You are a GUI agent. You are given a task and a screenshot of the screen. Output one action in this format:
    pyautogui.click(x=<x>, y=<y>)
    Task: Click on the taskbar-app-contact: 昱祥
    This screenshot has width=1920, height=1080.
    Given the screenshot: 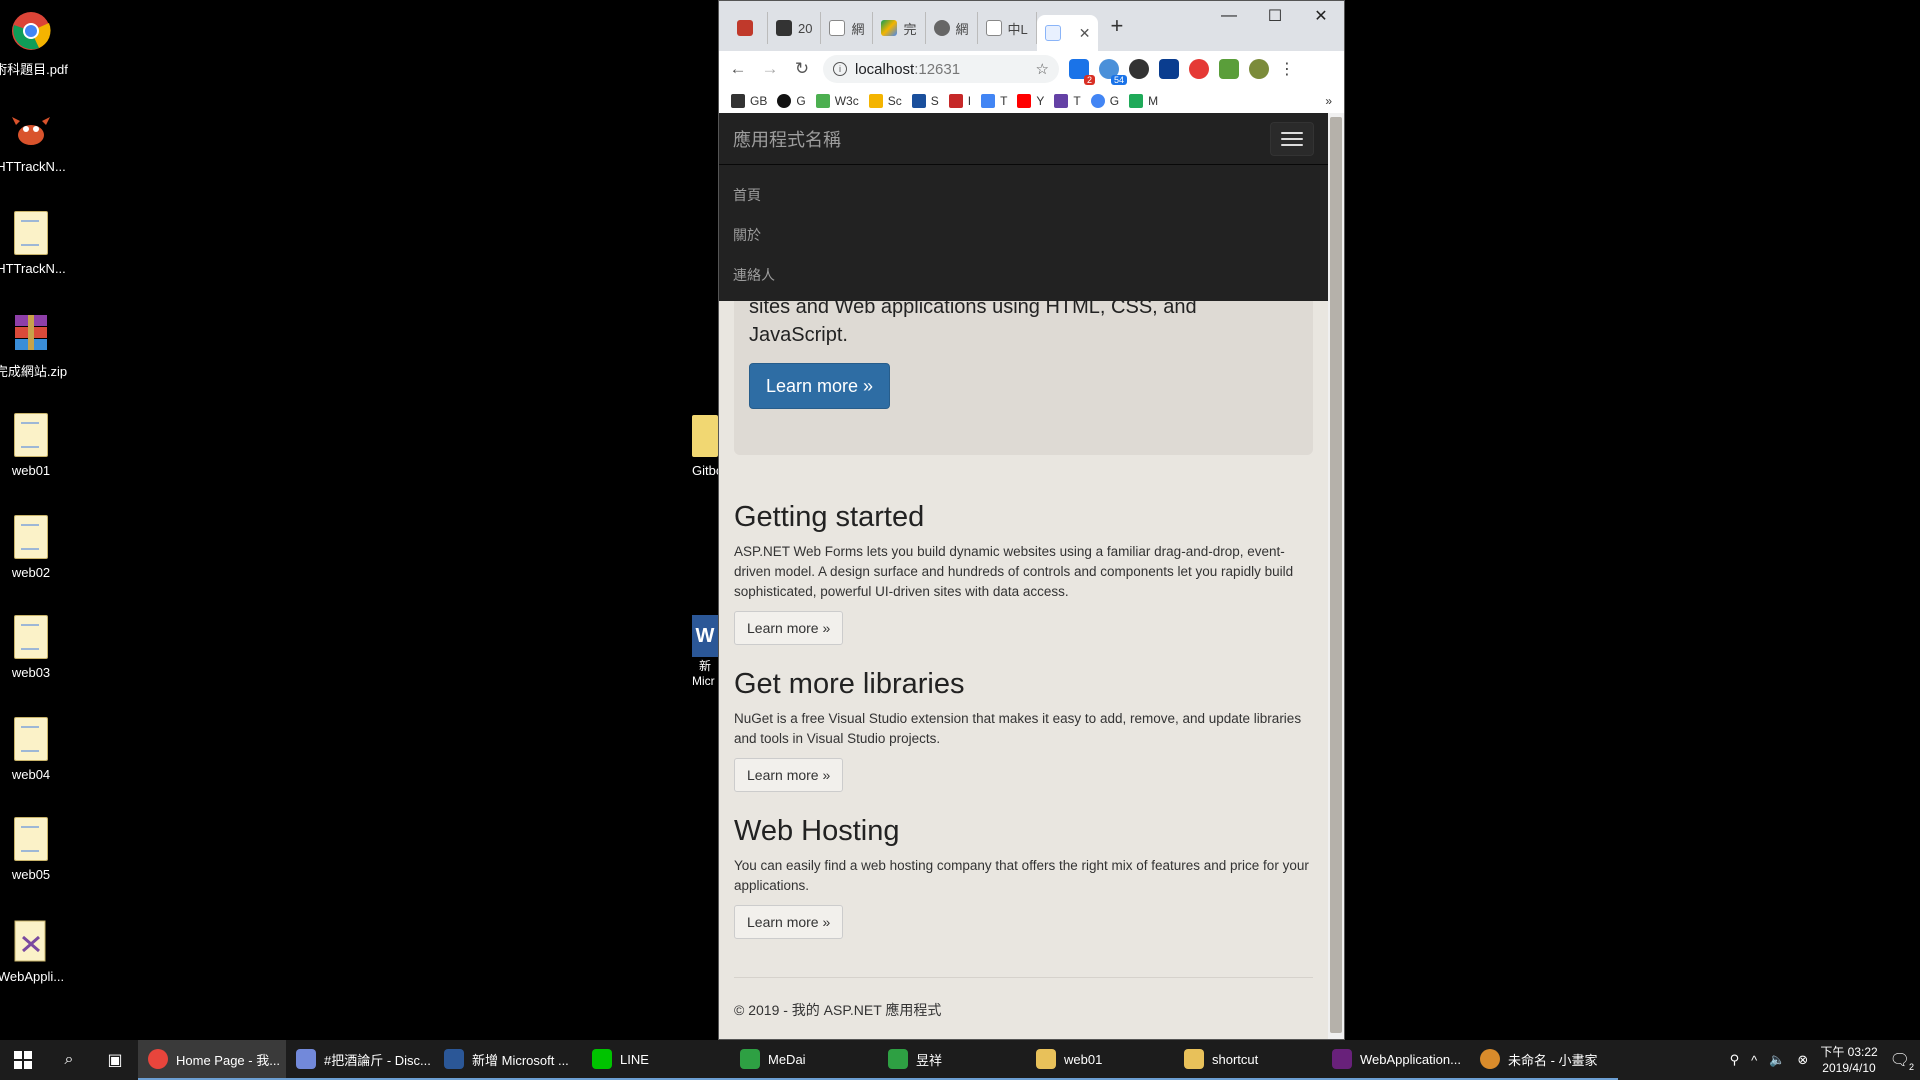 What is the action you would take?
    pyautogui.click(x=952, y=1060)
    